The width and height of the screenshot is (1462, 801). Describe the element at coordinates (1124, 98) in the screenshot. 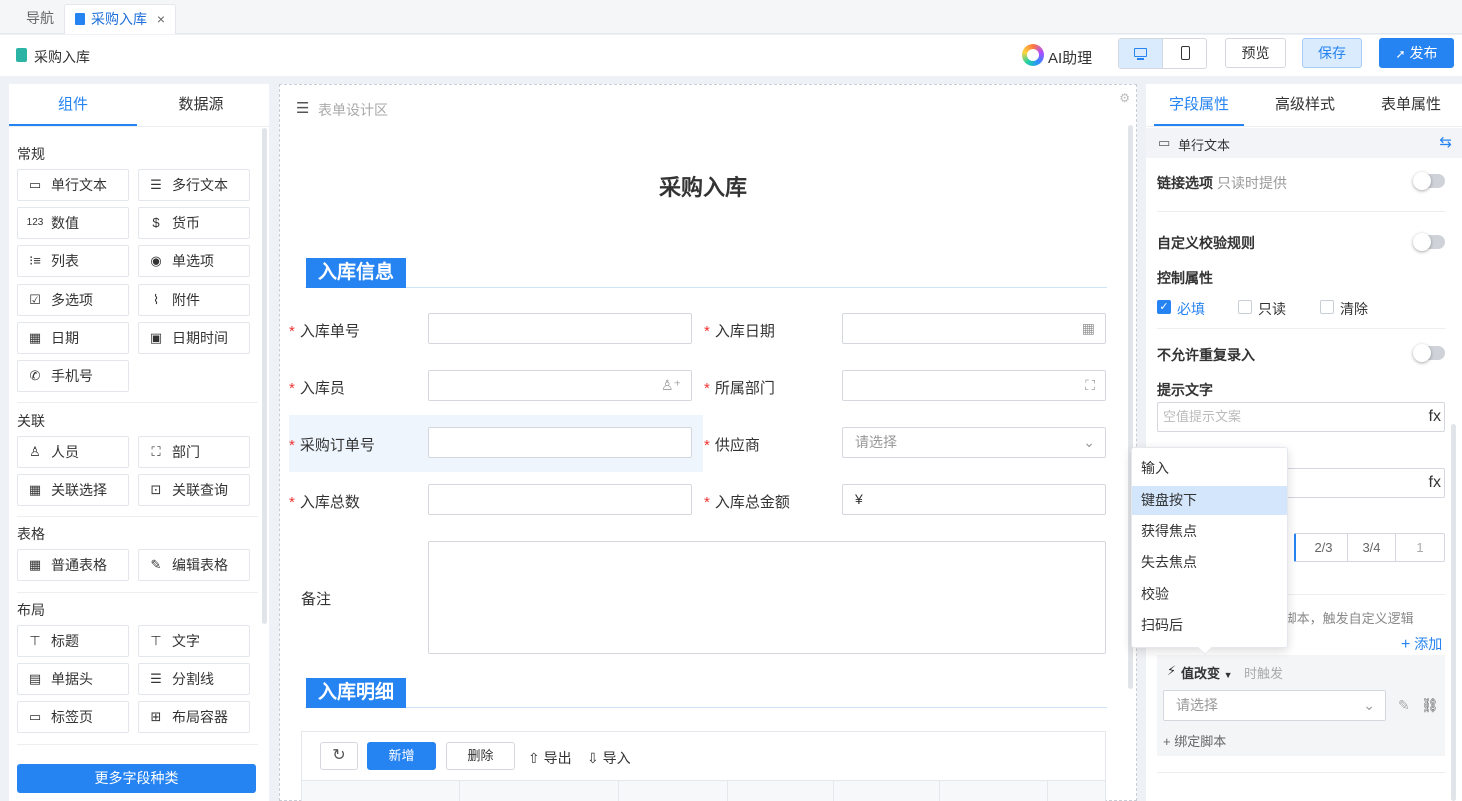

I see `settings-corner-icon: ⚙` at that location.